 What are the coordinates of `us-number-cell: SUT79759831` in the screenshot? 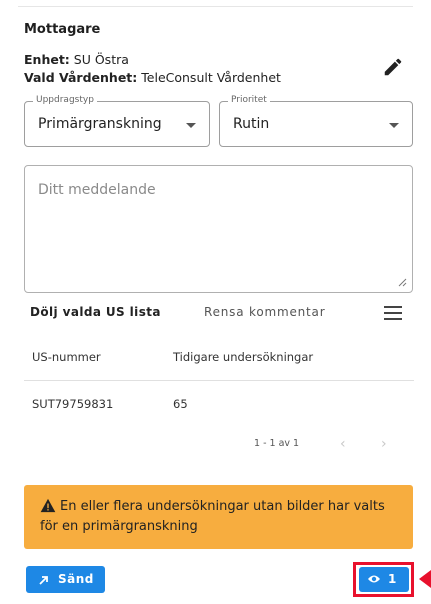 It's located at (73, 404).